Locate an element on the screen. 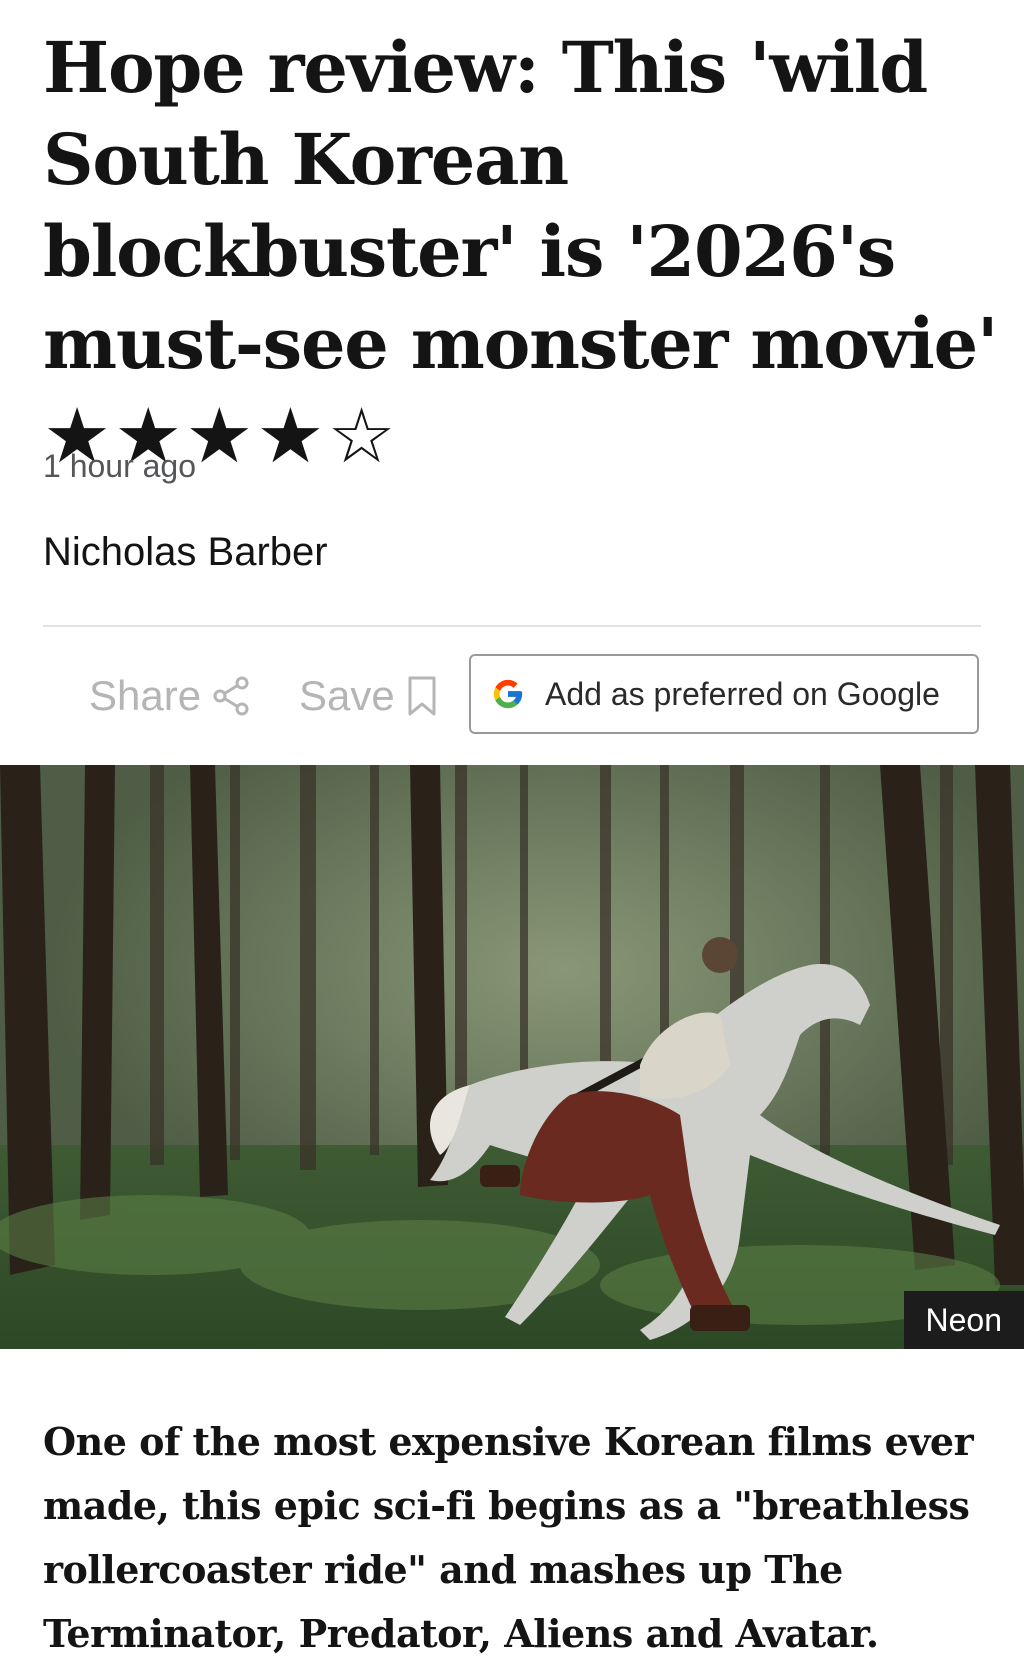 Image resolution: width=1024 pixels, height=1680 pixels. author-byline: Nicholas Barber is located at coordinates (185, 552).